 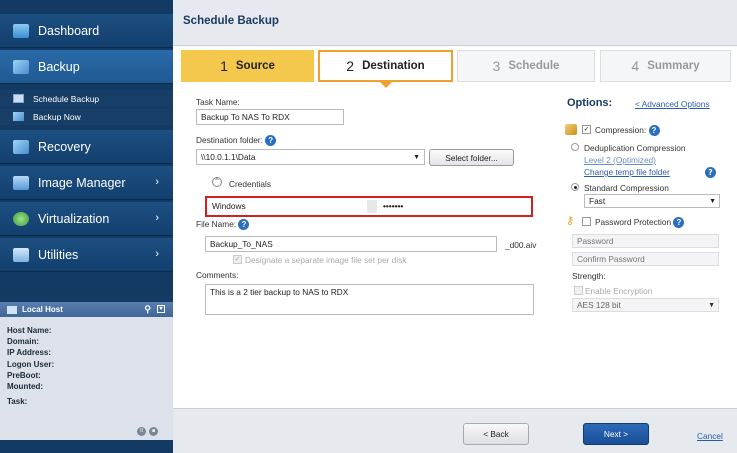 I want to click on compression-label: Compression: ?, so click(x=627, y=131).